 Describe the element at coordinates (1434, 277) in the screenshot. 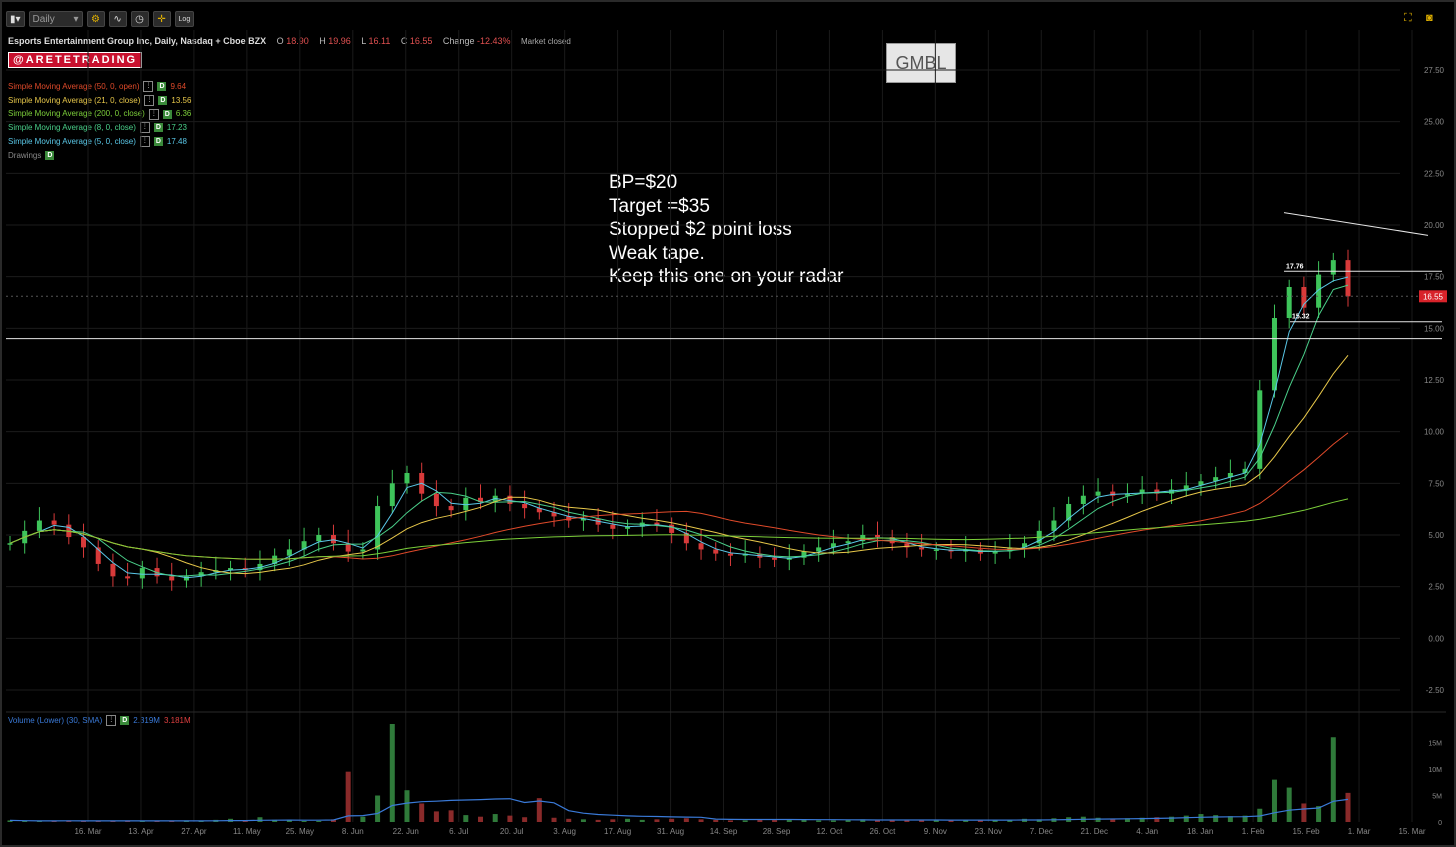

I see `y-tick-label: 17.50` at that location.